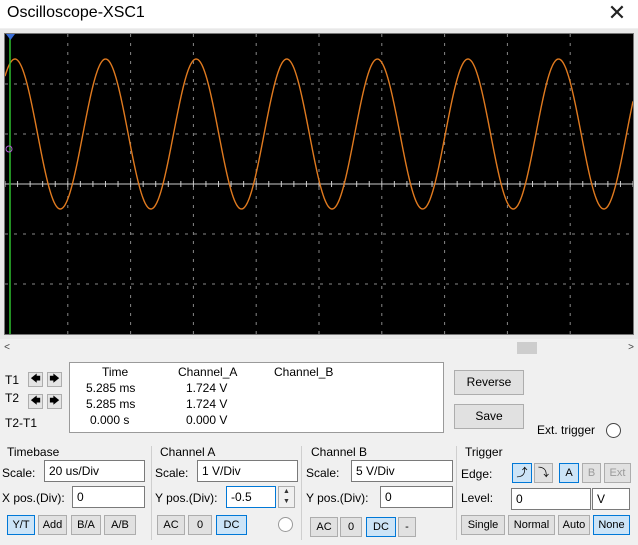 The height and width of the screenshot is (545, 638). Describe the element at coordinates (21, 423) in the screenshot. I see `t2-t1-label: T2-T1` at that location.